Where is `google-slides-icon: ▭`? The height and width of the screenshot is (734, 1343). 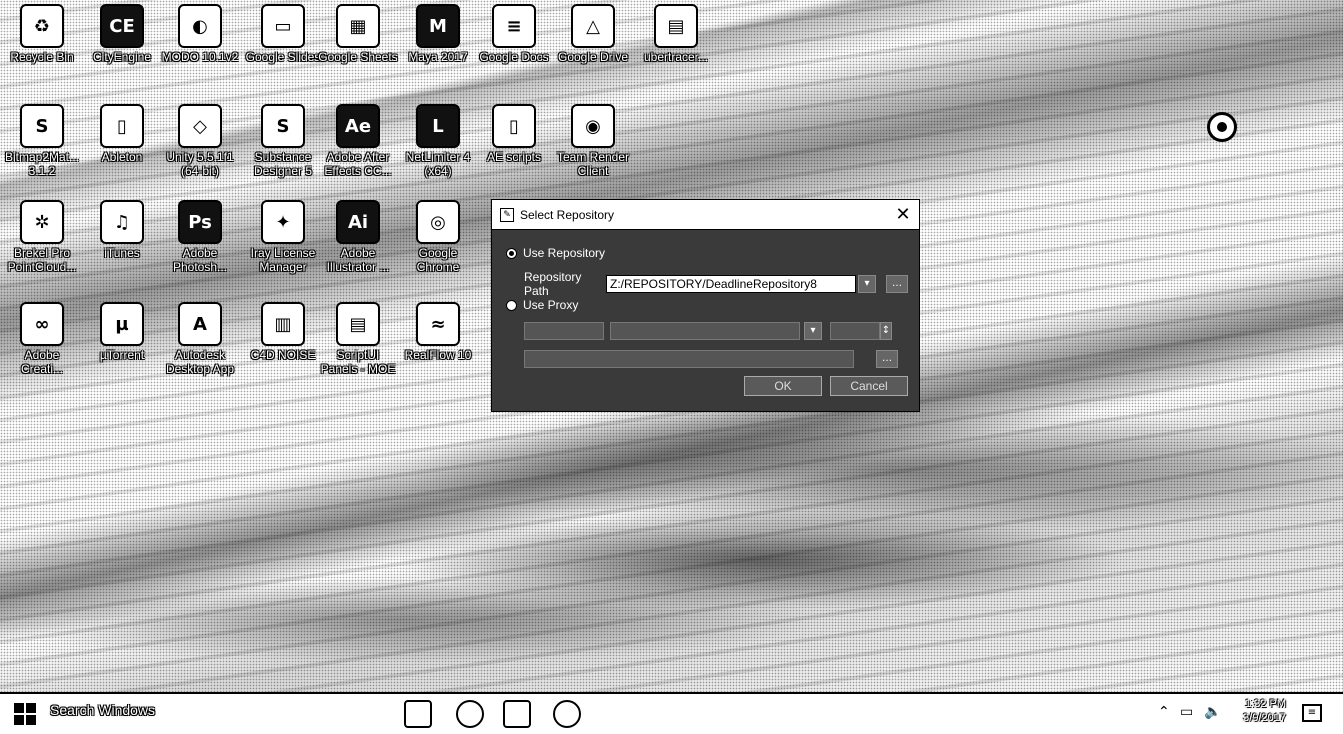 google-slides-icon: ▭ is located at coordinates (283, 26).